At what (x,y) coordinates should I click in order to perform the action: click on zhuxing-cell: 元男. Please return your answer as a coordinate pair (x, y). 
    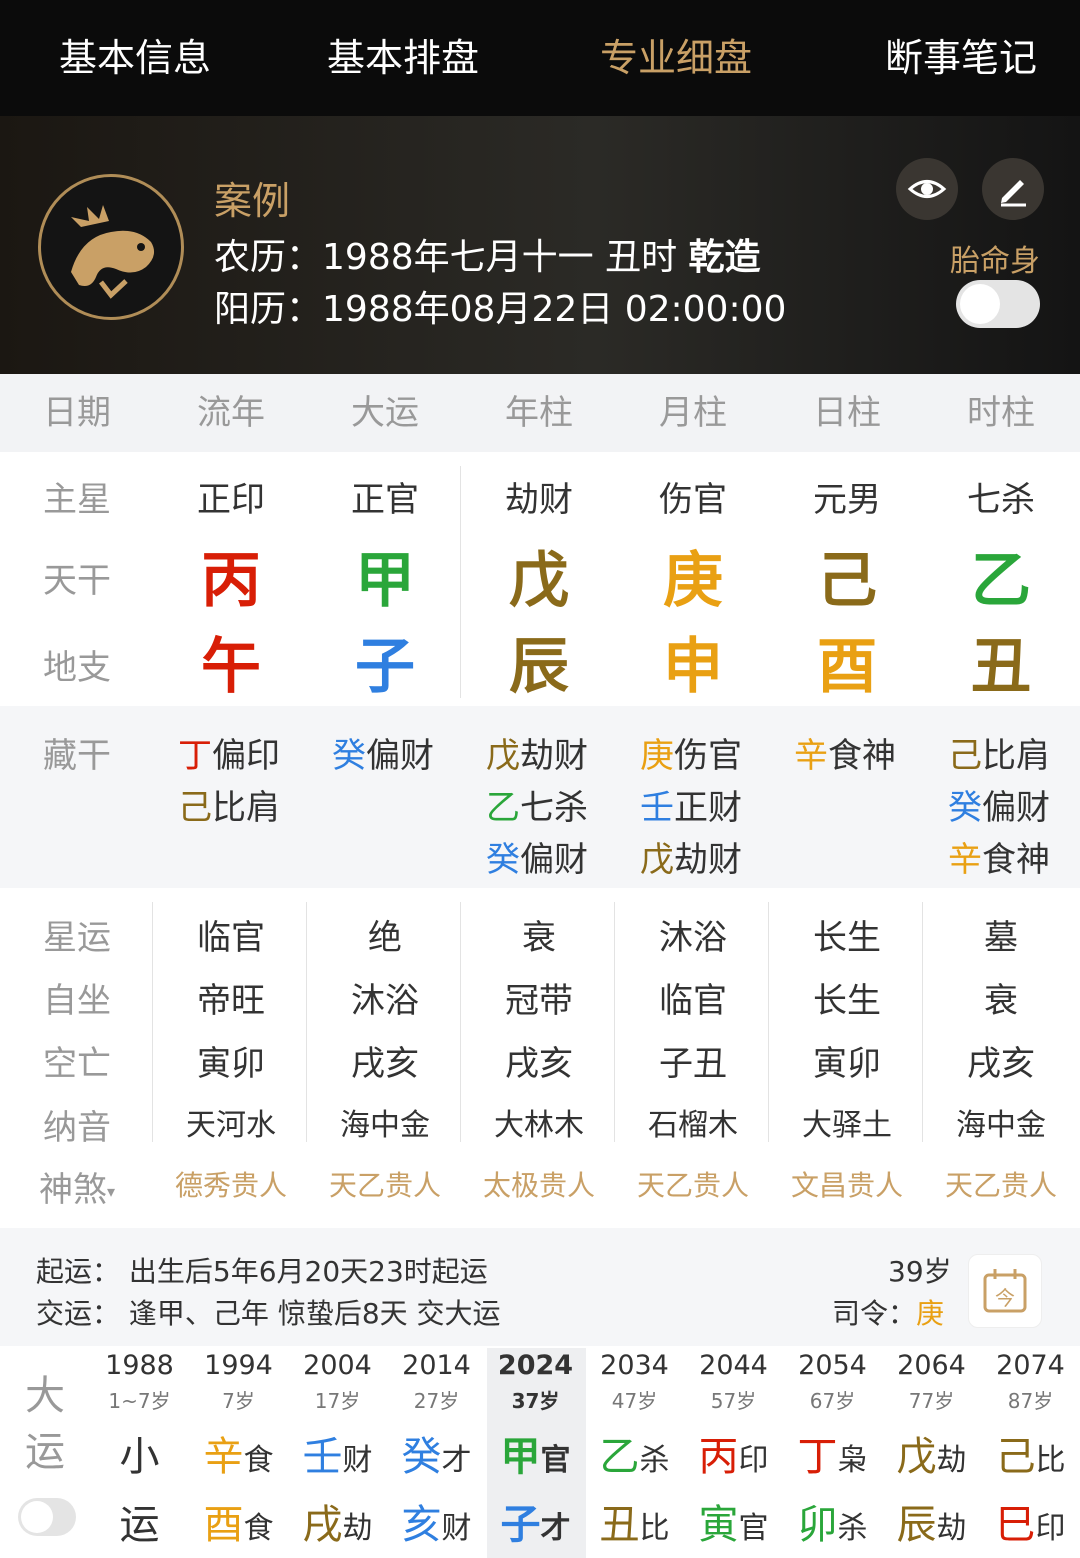
    Looking at the image, I should click on (847, 500).